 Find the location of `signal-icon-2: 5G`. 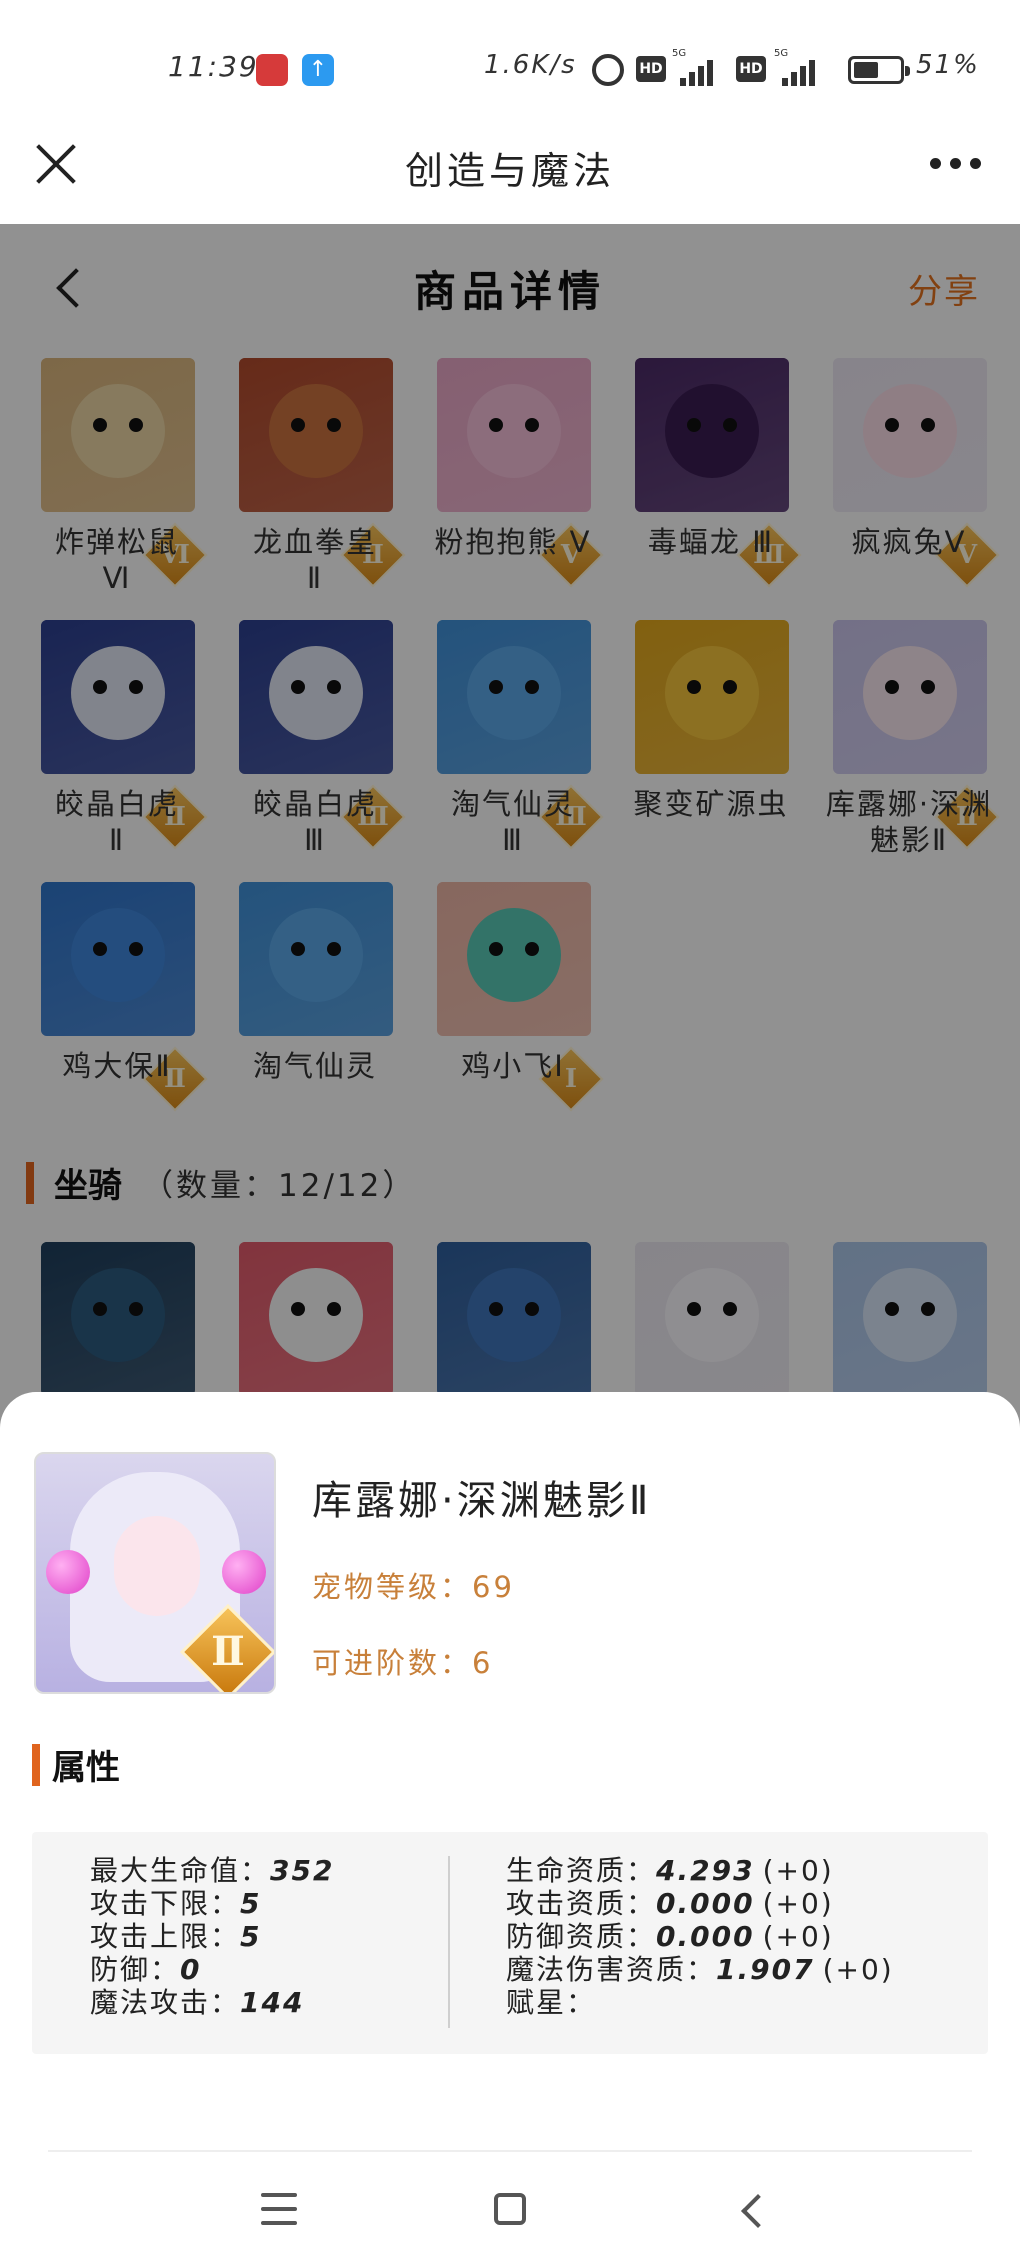

signal-icon-2: 5G is located at coordinates (798, 67).